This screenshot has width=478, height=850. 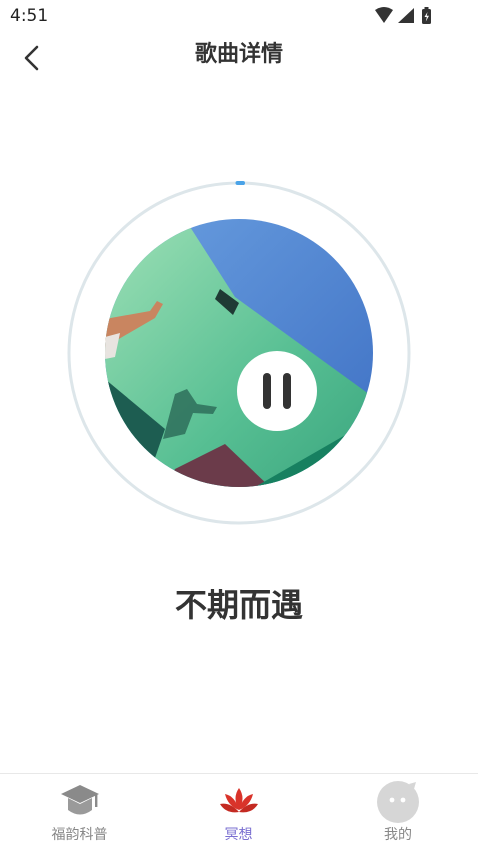 What do you see at coordinates (426, 15) in the screenshot?
I see `battery-icon` at bounding box center [426, 15].